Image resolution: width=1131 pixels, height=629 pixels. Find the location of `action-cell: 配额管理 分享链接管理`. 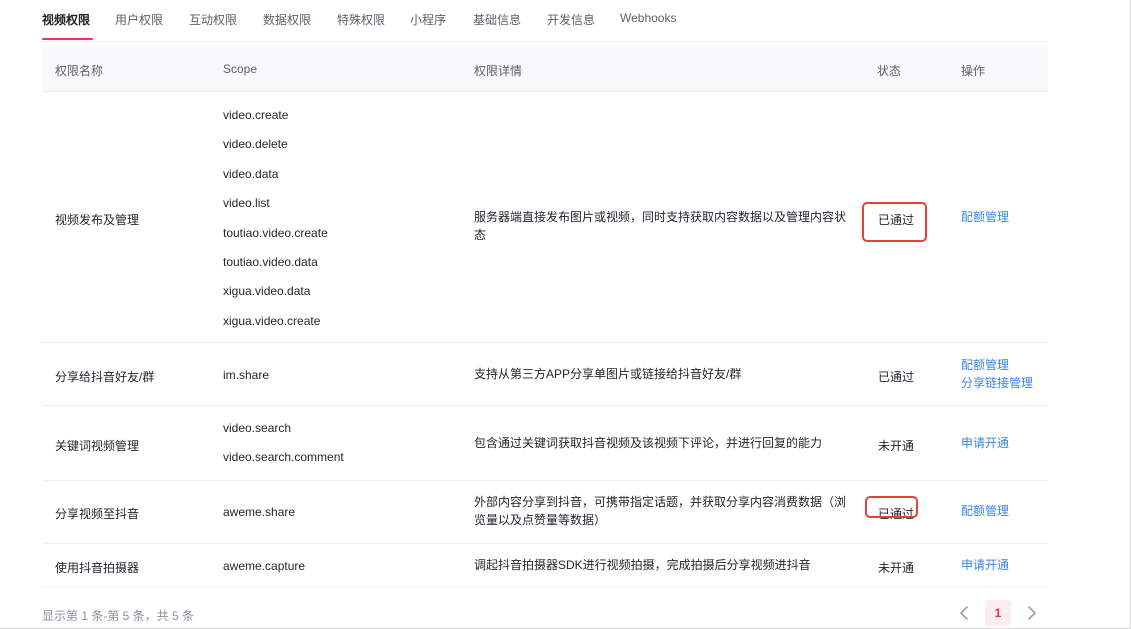

action-cell: 配额管理 分享链接管理 is located at coordinates (997, 374).